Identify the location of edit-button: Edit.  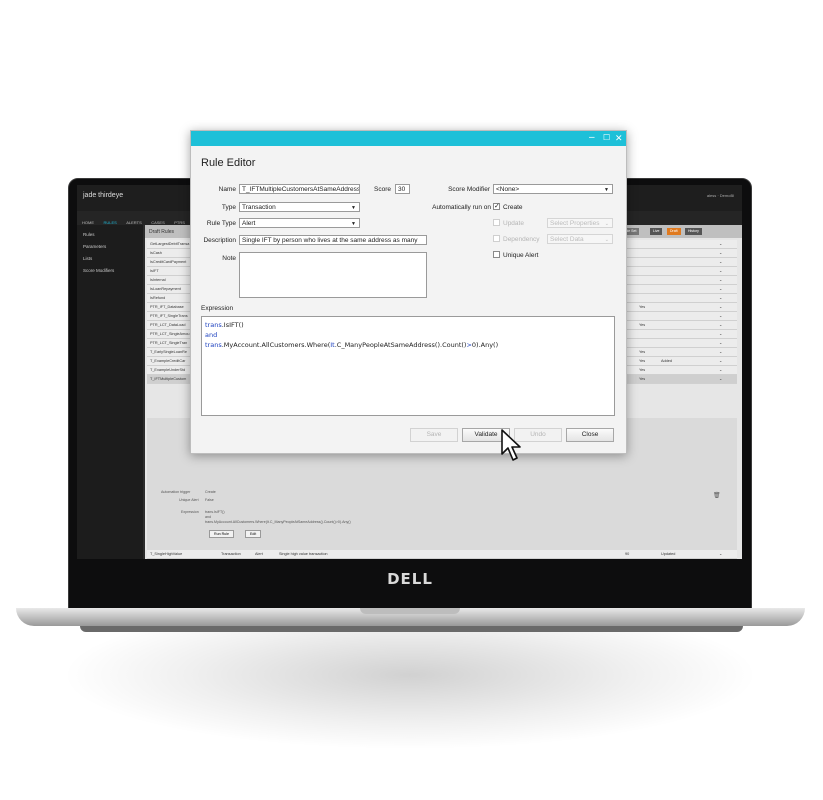
(253, 534).